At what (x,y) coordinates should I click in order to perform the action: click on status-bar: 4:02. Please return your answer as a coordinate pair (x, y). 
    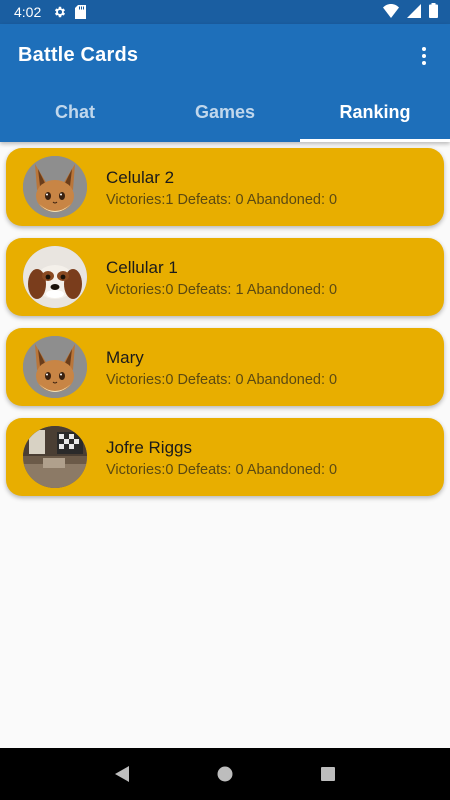
    Looking at the image, I should click on (225, 12).